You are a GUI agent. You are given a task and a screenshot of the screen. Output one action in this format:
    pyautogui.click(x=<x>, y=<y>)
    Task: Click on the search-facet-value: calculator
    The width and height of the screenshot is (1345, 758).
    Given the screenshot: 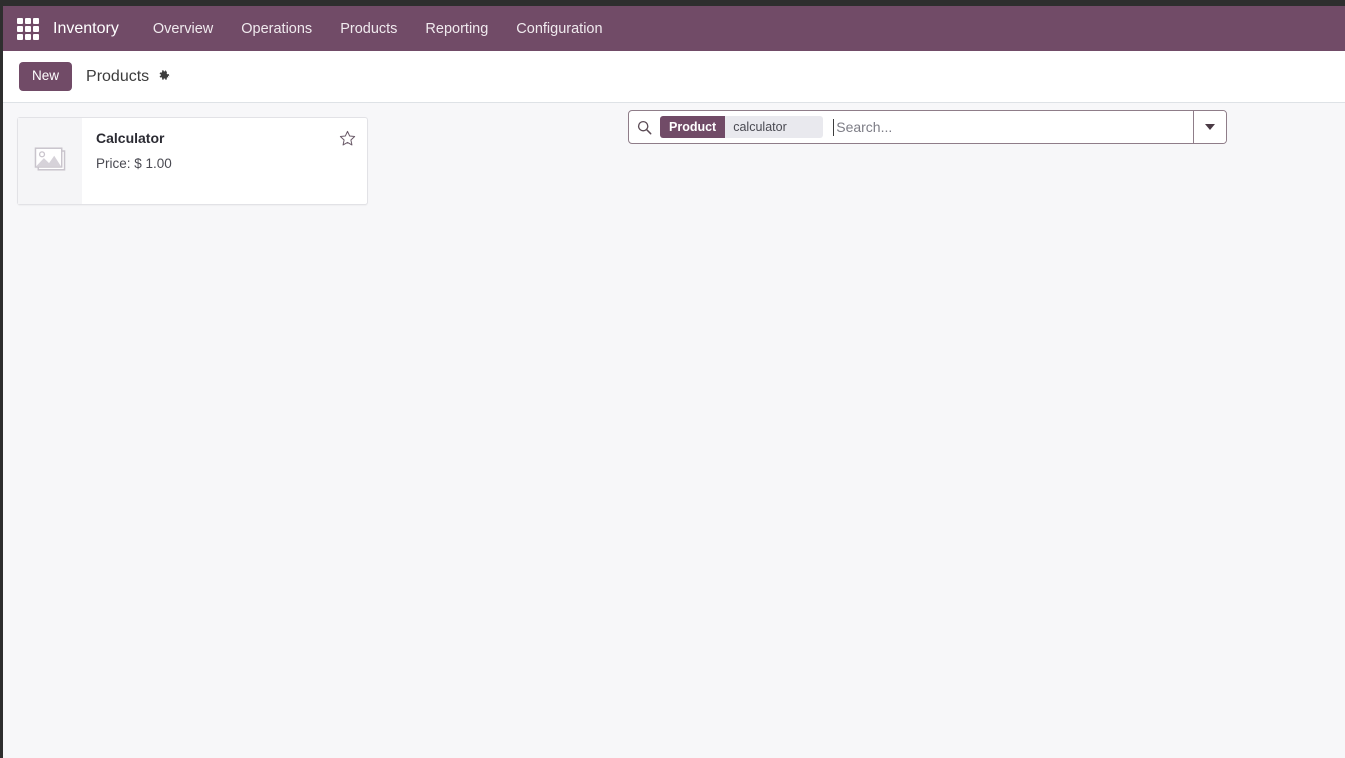 What is the action you would take?
    pyautogui.click(x=774, y=127)
    